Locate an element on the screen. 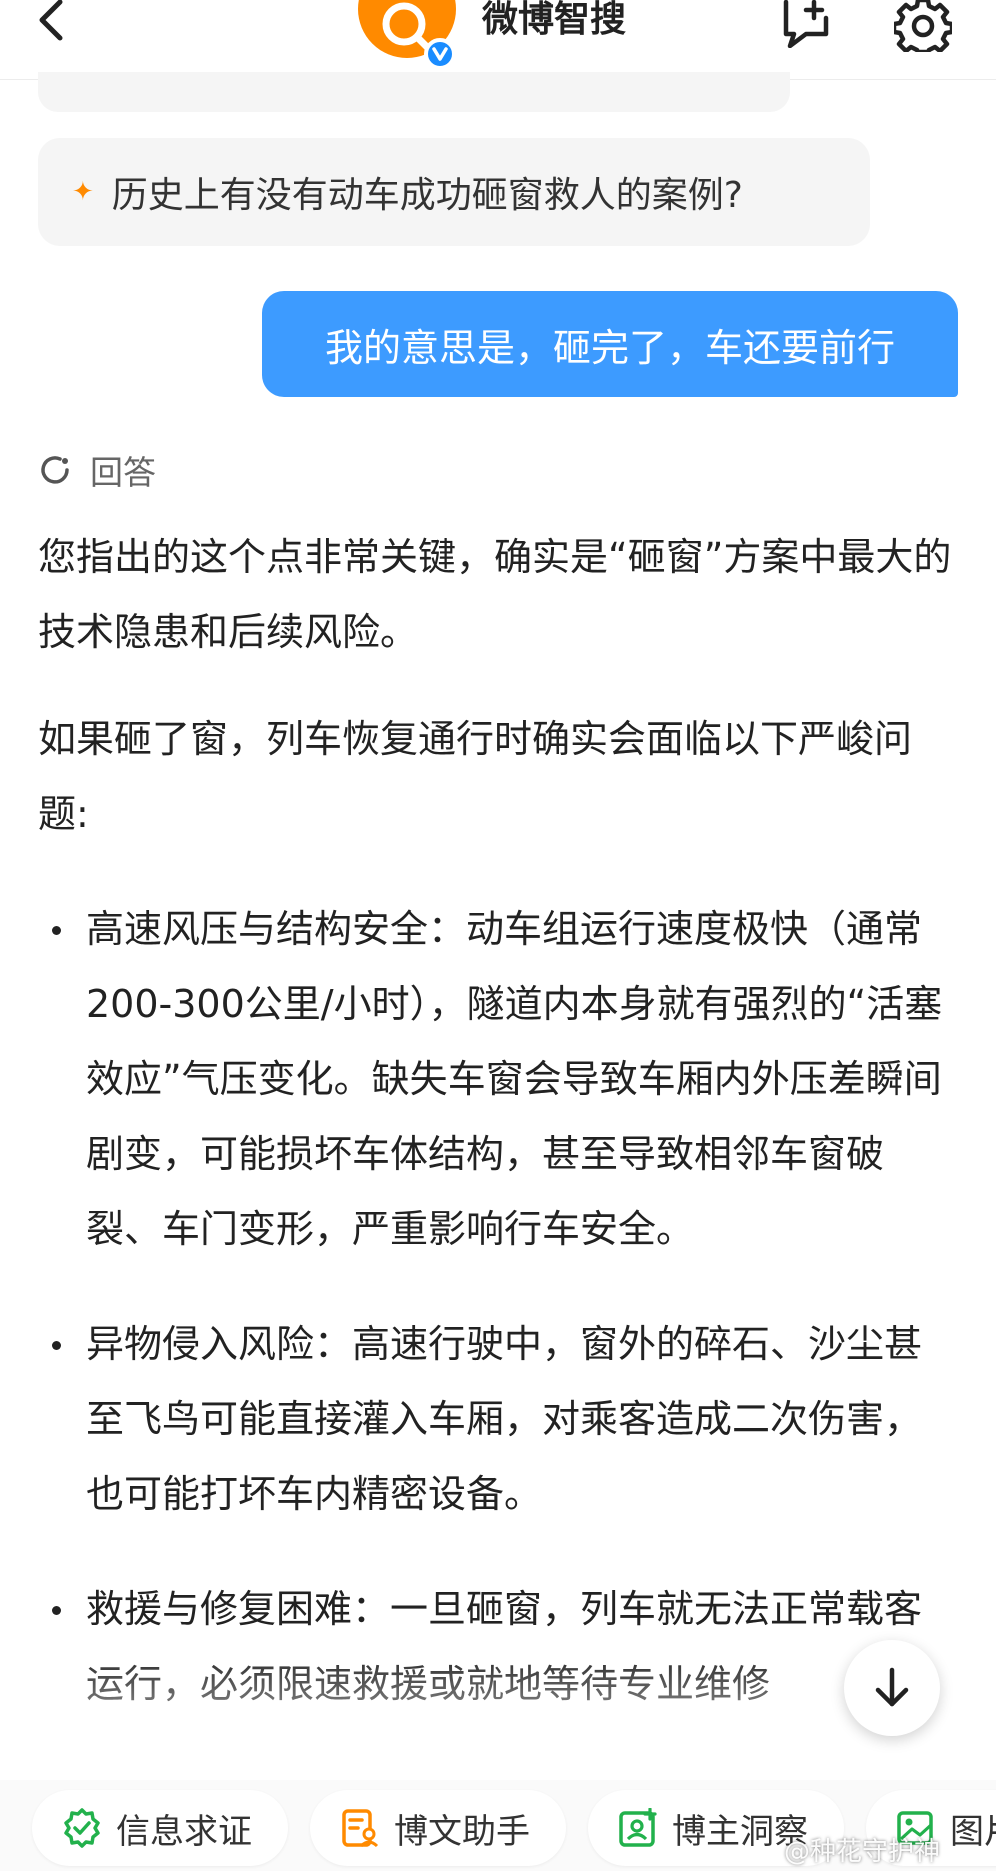 The width and height of the screenshot is (996, 1871). content-fade-overlay is located at coordinates (498, 1710).